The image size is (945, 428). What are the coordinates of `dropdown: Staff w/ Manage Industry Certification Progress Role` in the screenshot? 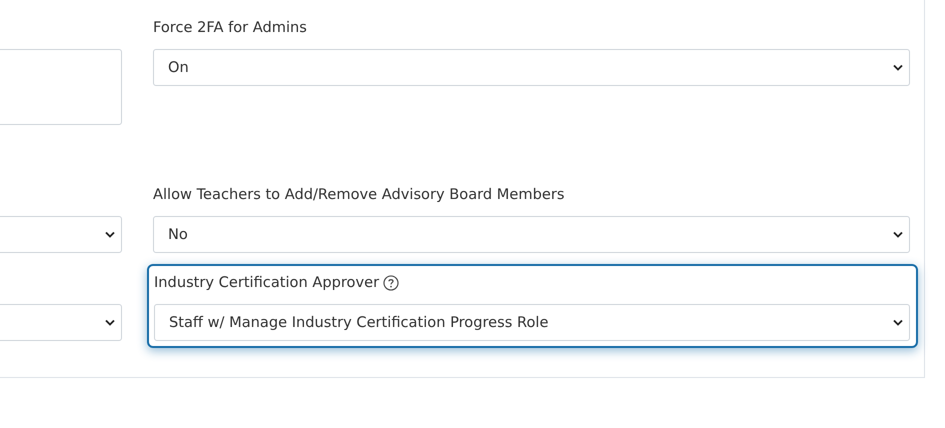 It's located at (532, 322).